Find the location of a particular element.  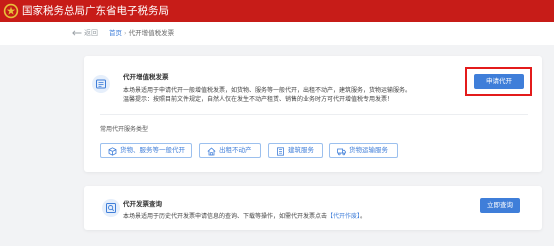

tax-bureau-emblem-icon is located at coordinates (11, 11).